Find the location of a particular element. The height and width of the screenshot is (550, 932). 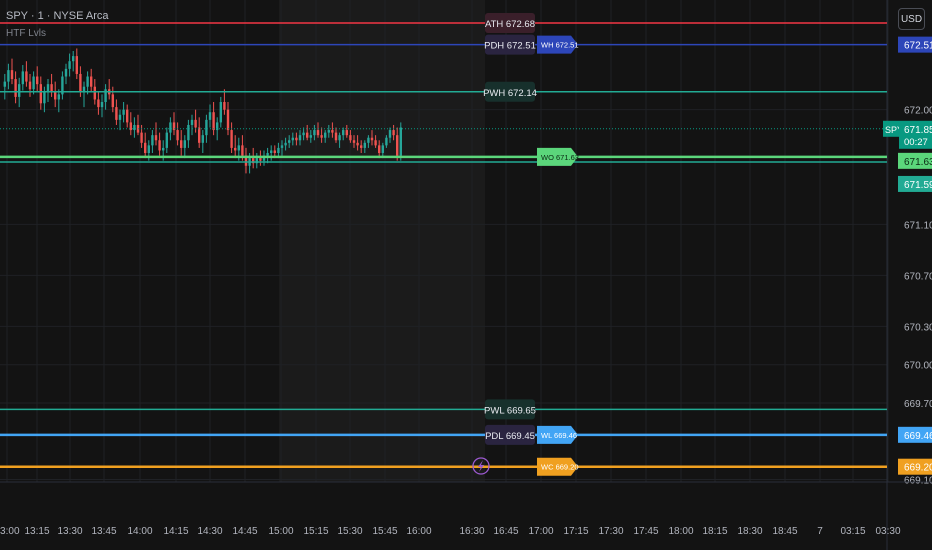

indicator-name: HTF Lvls is located at coordinates (26, 33).